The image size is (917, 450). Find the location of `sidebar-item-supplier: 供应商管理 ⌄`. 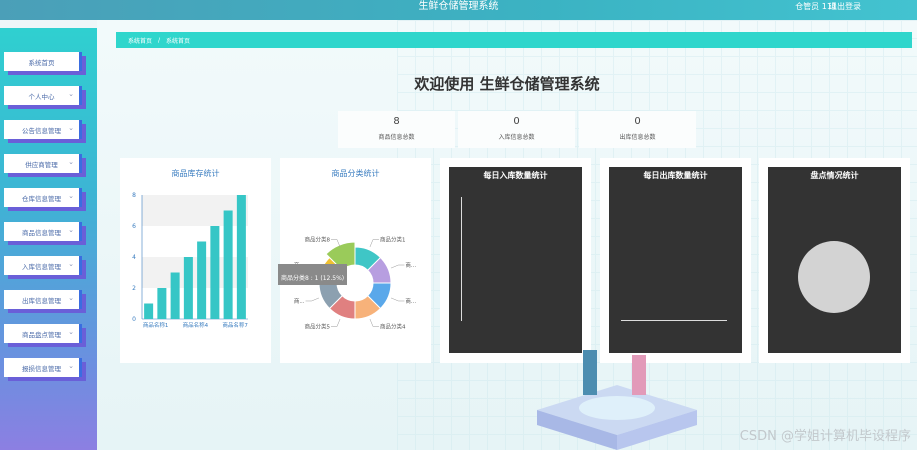

sidebar-item-supplier: 供应商管理 ⌄ is located at coordinates (43, 163).